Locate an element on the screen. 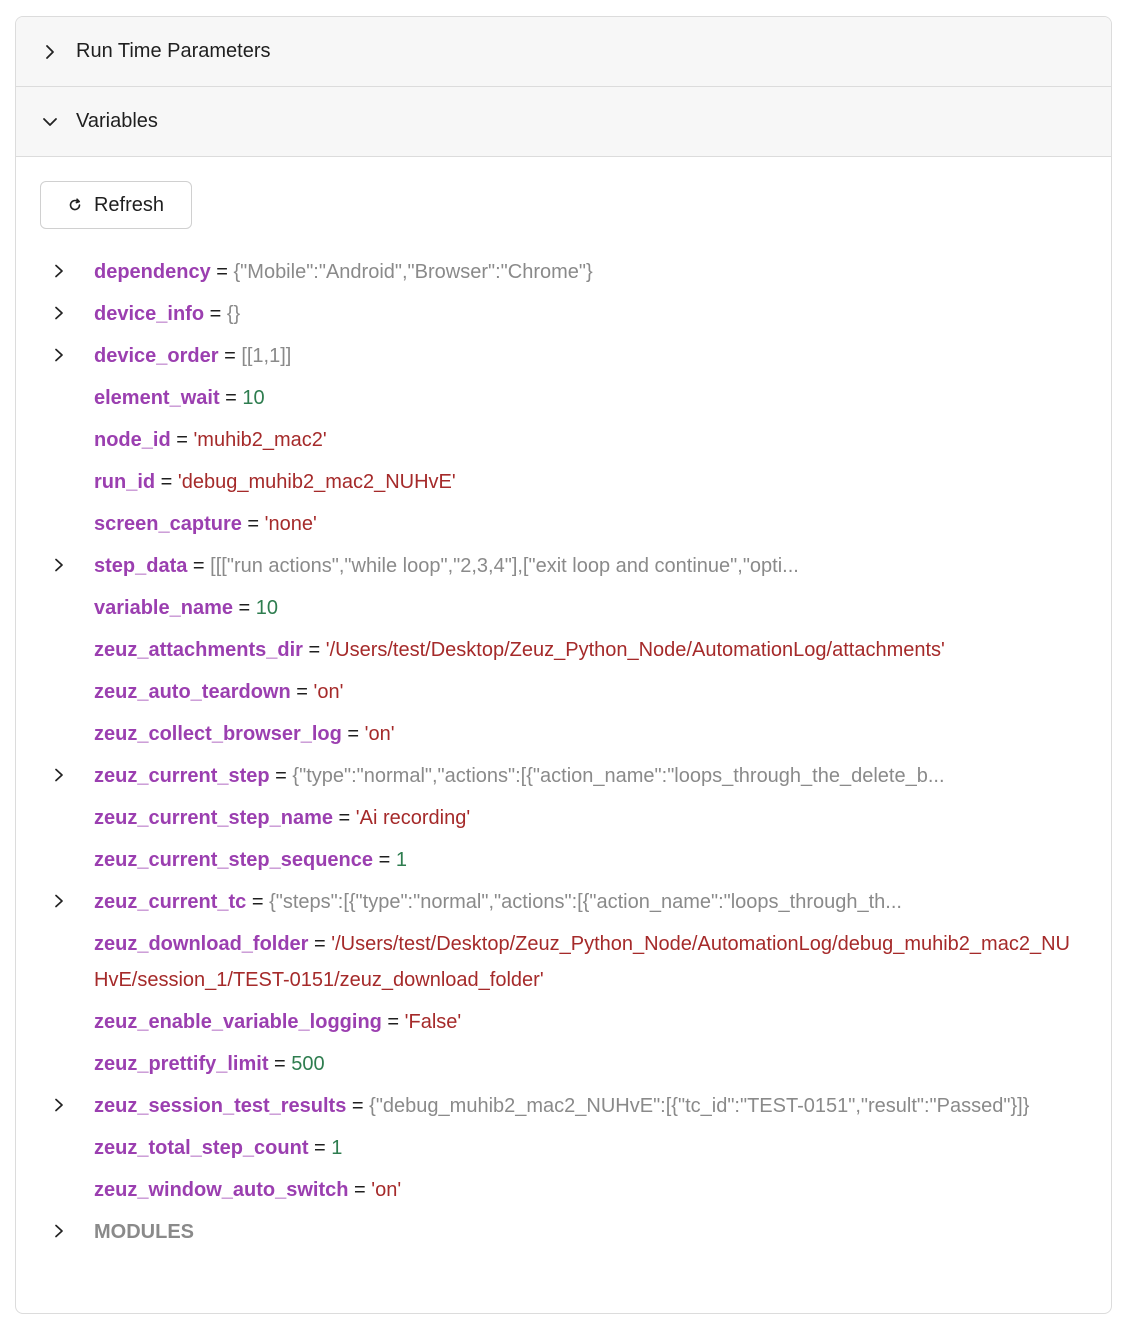 The image size is (1133, 1328). variable-row: device_info = {} is located at coordinates (563, 314).